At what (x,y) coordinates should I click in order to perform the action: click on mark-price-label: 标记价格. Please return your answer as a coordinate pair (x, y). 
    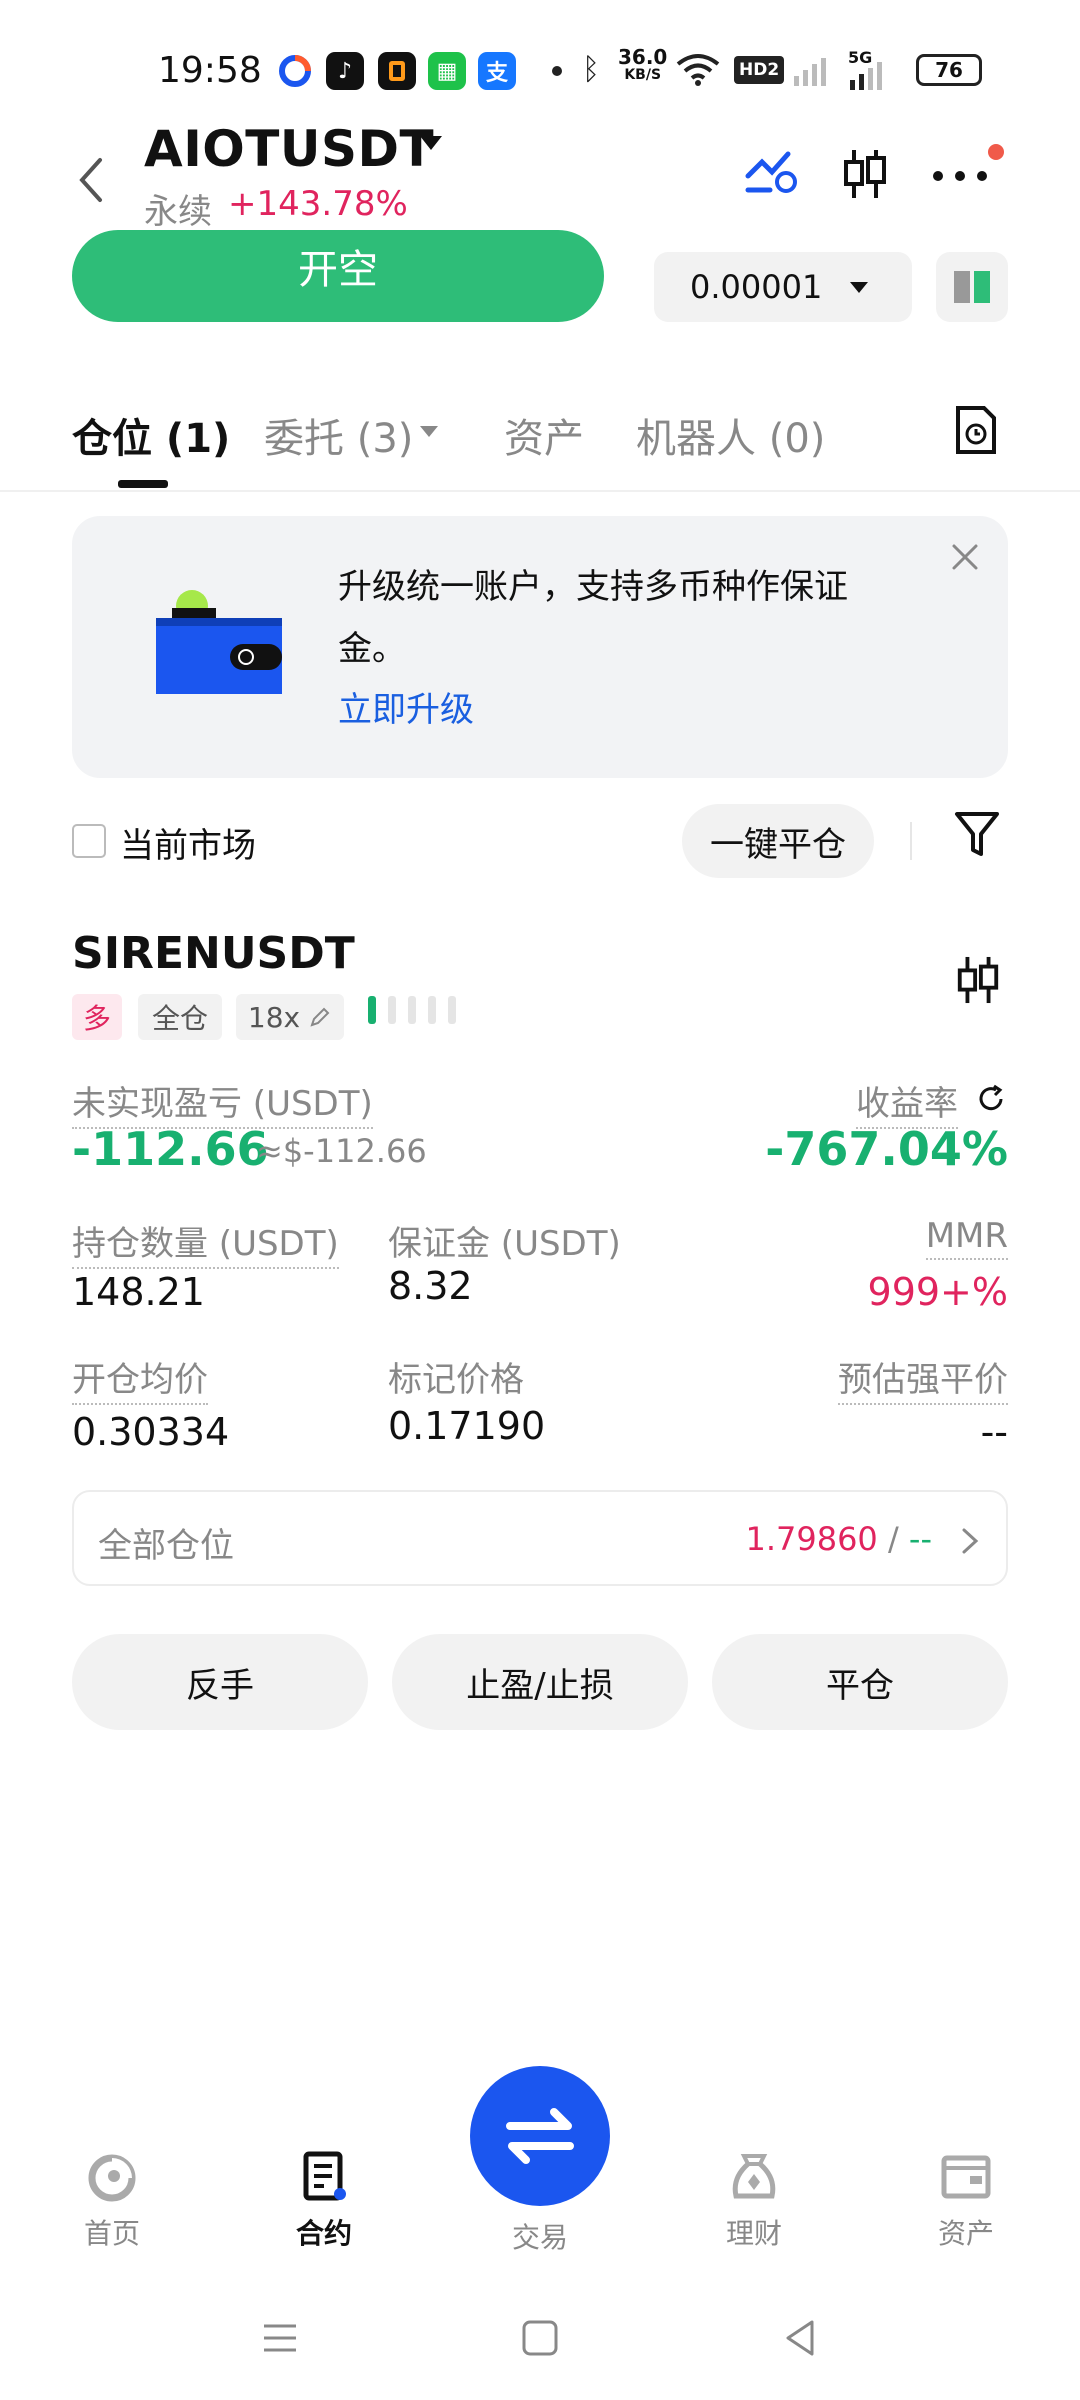
    Looking at the image, I should click on (456, 1380).